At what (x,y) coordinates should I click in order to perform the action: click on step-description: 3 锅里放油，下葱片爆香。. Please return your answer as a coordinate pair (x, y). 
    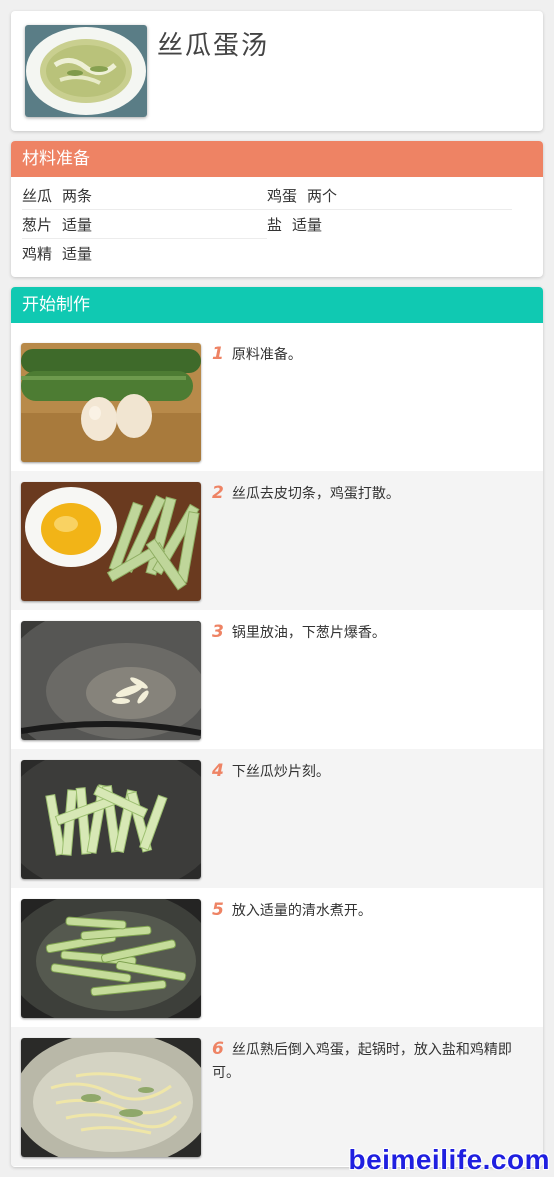
    Looking at the image, I should click on (371, 633).